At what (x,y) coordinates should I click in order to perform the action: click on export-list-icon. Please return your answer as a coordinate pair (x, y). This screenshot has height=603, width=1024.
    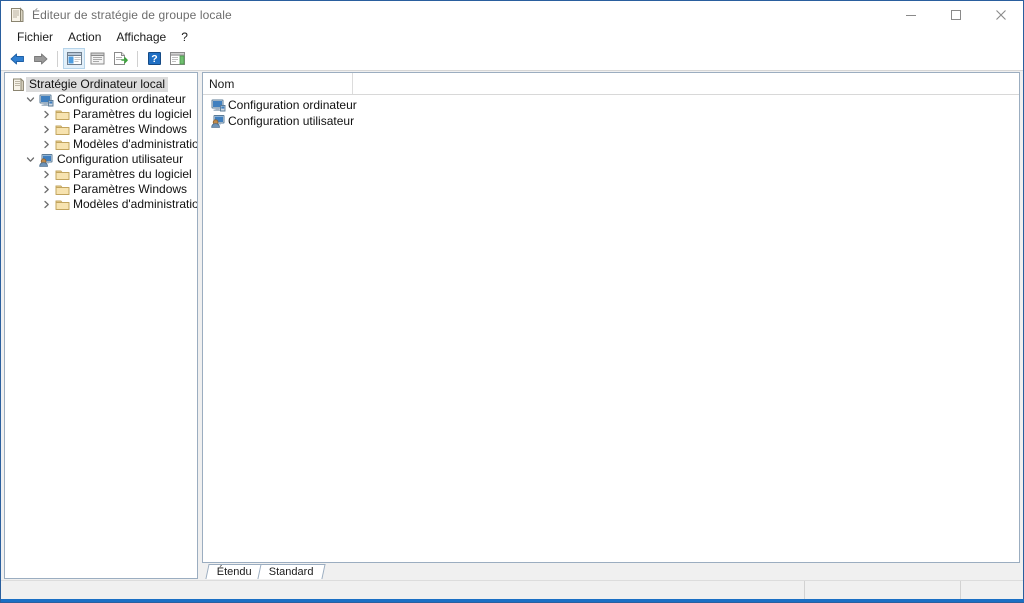
    Looking at the image, I should click on (120, 58).